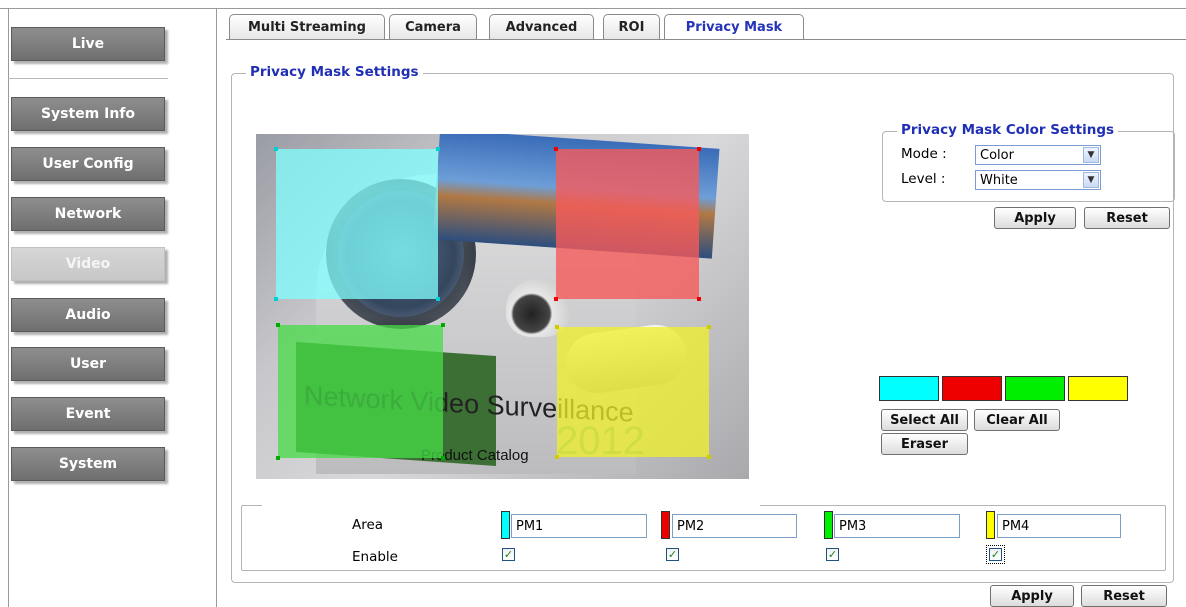  Describe the element at coordinates (360, 391) in the screenshot. I see `mask-region-pm3` at that location.